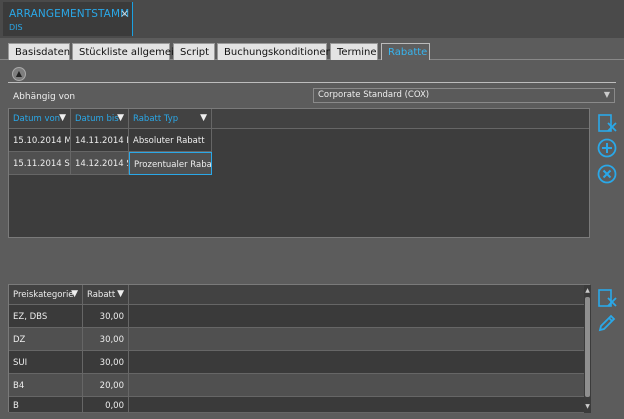 The image size is (624, 419). Describe the element at coordinates (607, 174) in the screenshot. I see `remove-icon` at that location.